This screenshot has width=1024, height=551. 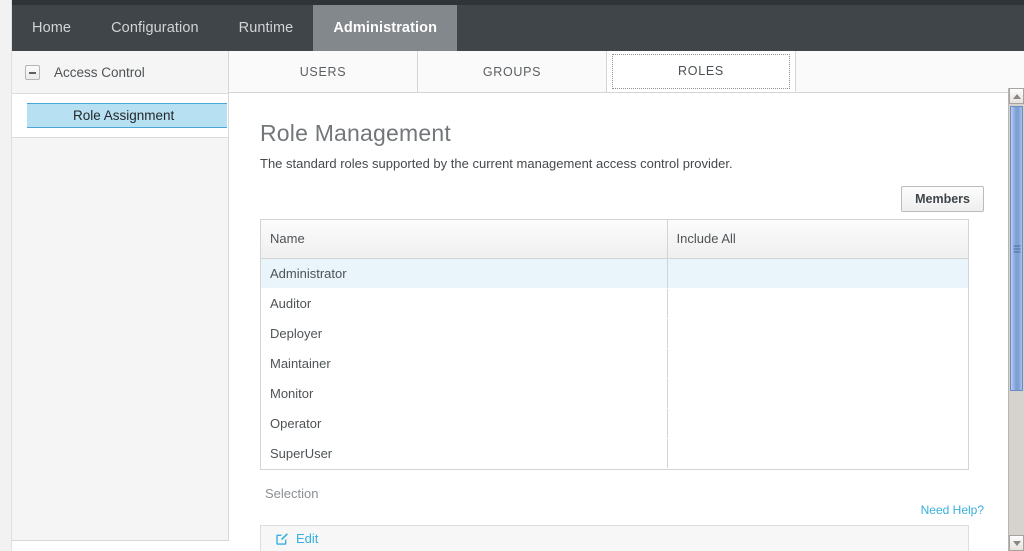 What do you see at coordinates (99, 72) in the screenshot?
I see `sidebar-section-label: Access Control` at bounding box center [99, 72].